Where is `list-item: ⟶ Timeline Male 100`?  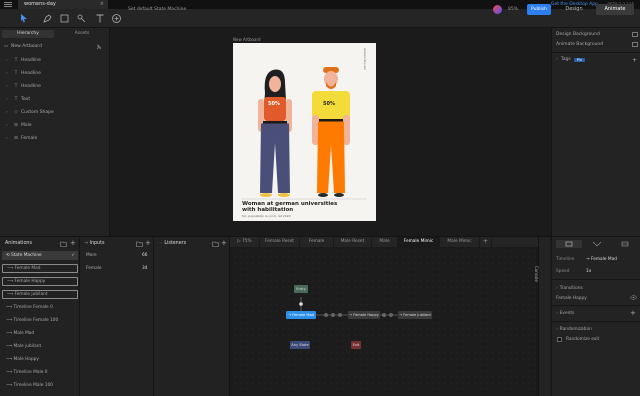 list-item: ⟶ Timeline Male 100 is located at coordinates (40, 385).